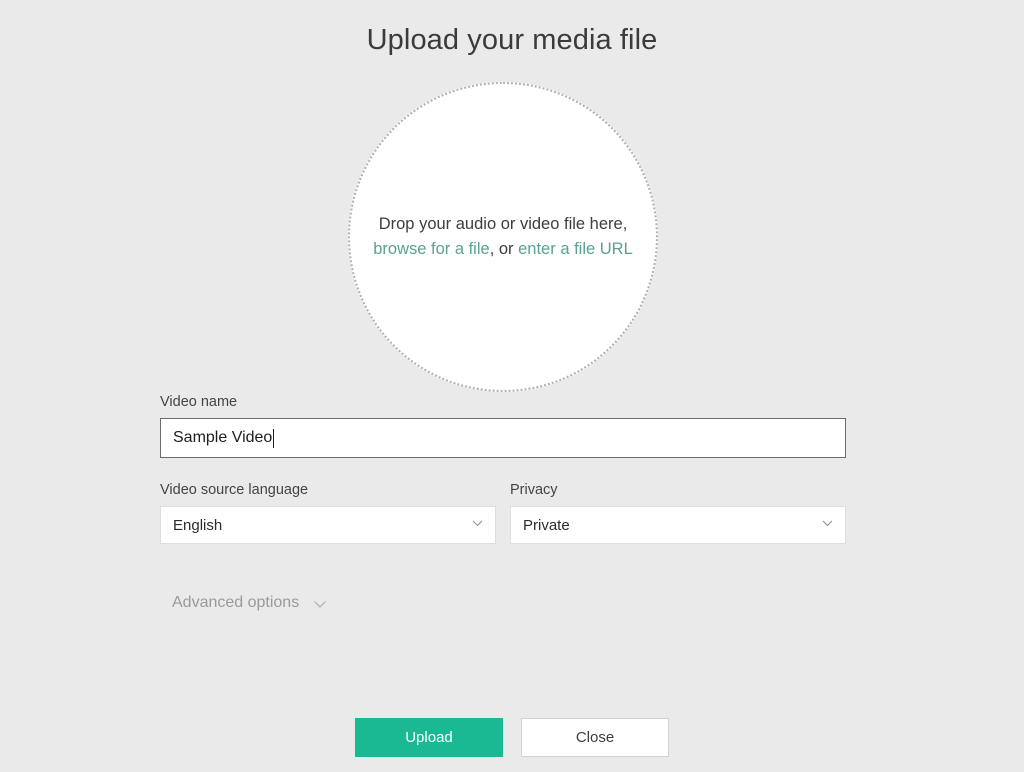 The width and height of the screenshot is (1024, 772). Describe the element at coordinates (274, 438) in the screenshot. I see `text-caret` at that location.